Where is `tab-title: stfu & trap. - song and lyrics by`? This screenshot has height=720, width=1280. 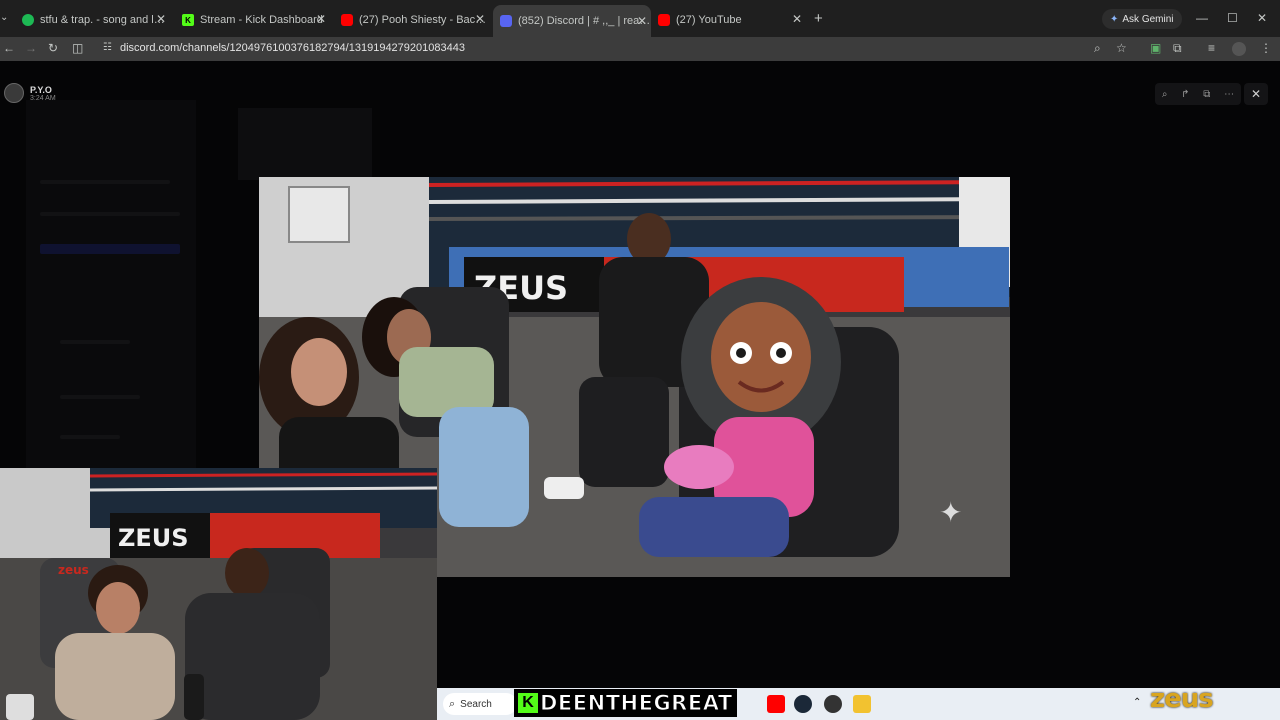 tab-title: stfu & trap. - song and lyrics by is located at coordinates (105, 20).